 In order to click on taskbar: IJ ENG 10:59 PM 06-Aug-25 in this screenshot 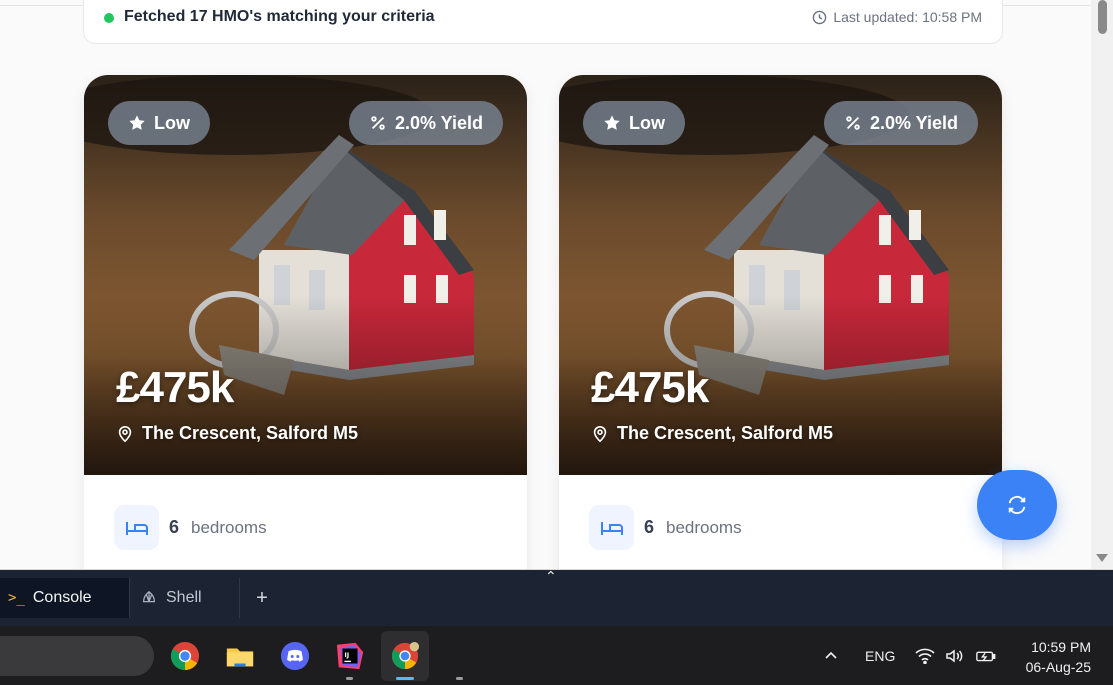, I will do `click(556, 655)`.